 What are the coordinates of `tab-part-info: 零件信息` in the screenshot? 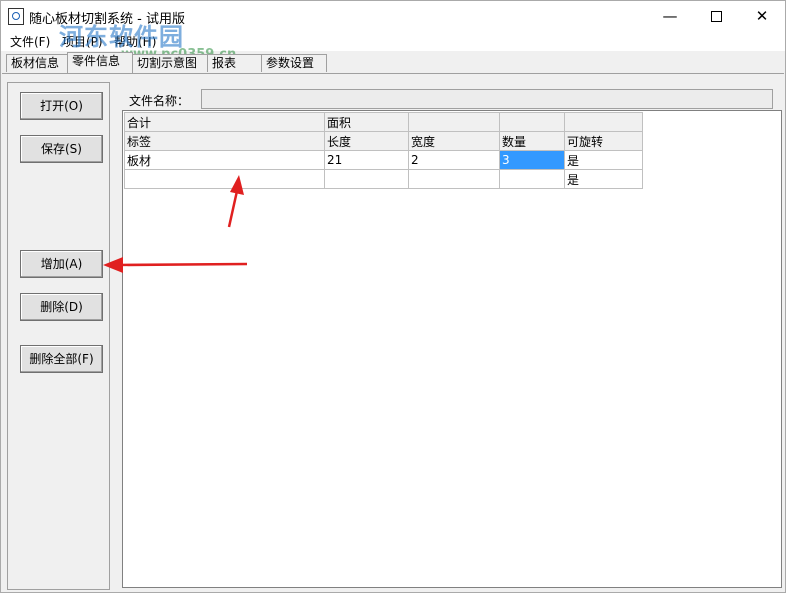 It's located at (100, 62).